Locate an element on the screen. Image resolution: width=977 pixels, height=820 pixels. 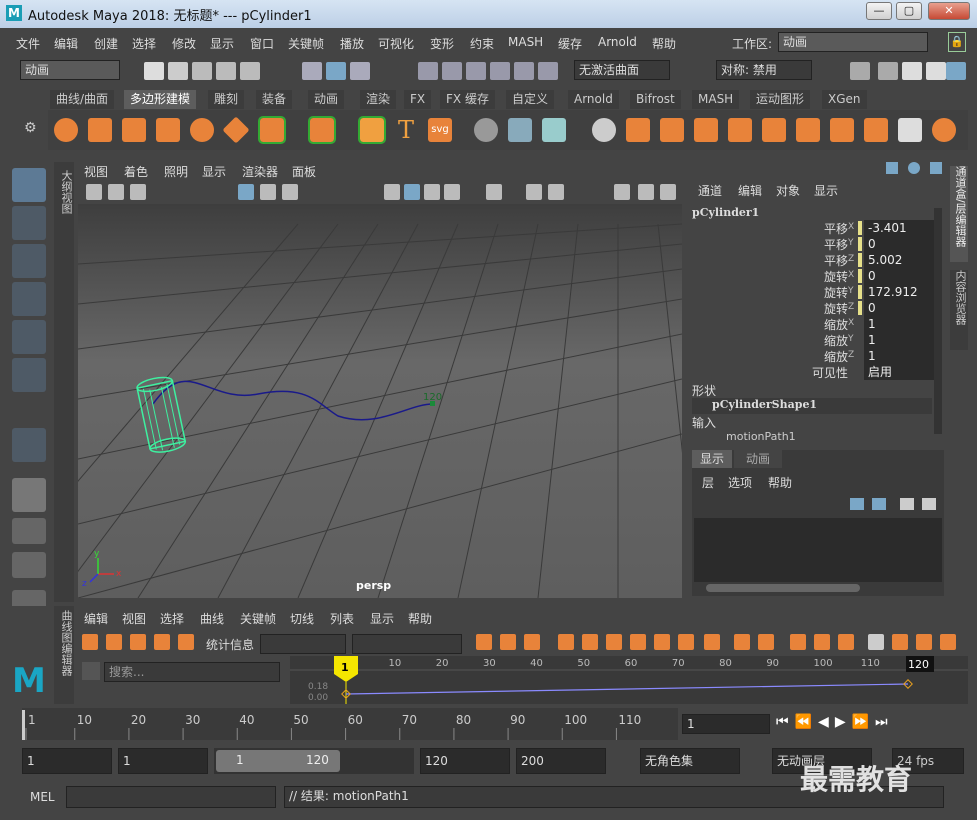
append-icon is located at coordinates (808, 130).